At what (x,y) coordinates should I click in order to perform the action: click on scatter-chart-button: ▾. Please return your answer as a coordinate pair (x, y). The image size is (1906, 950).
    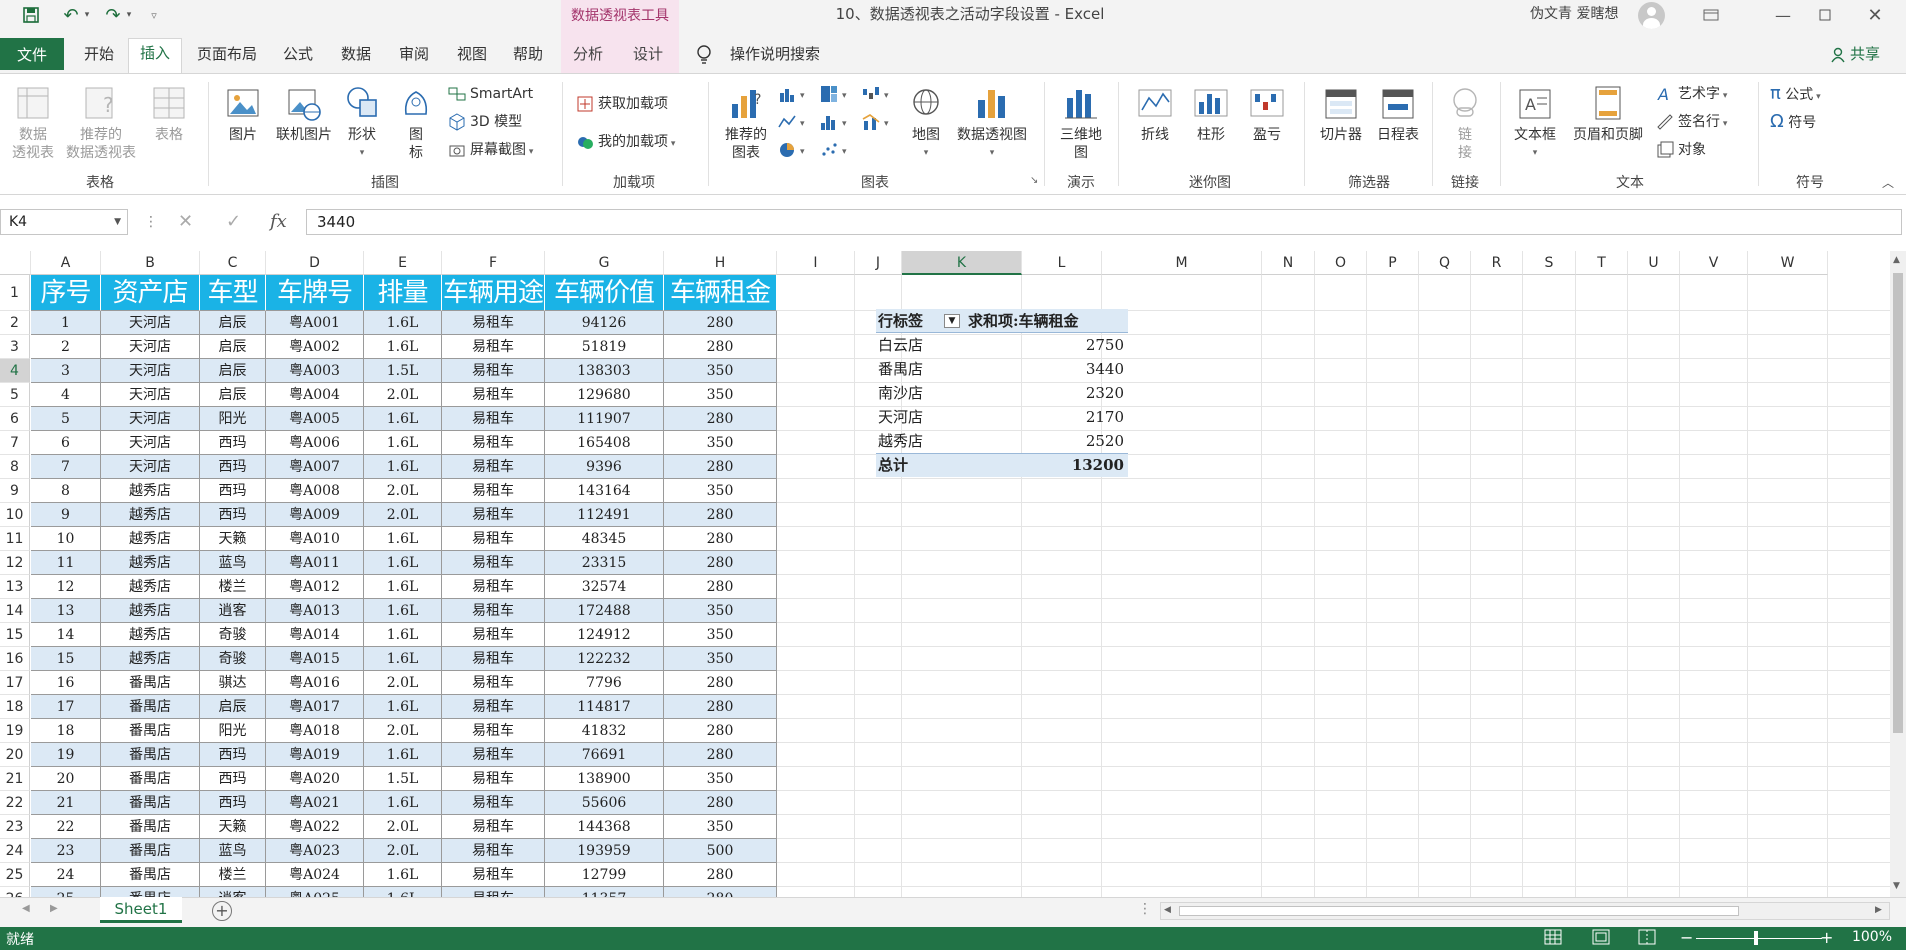
    Looking at the image, I should click on (833, 150).